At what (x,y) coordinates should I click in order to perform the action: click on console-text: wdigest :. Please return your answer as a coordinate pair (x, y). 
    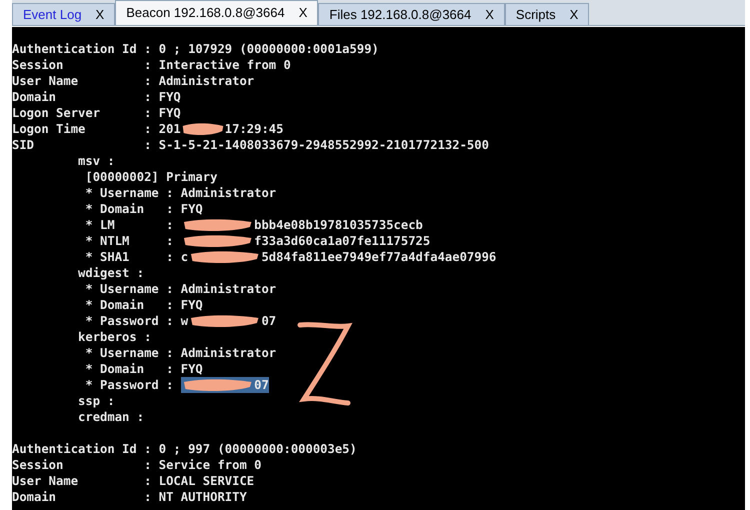
    Looking at the image, I should click on (110, 273).